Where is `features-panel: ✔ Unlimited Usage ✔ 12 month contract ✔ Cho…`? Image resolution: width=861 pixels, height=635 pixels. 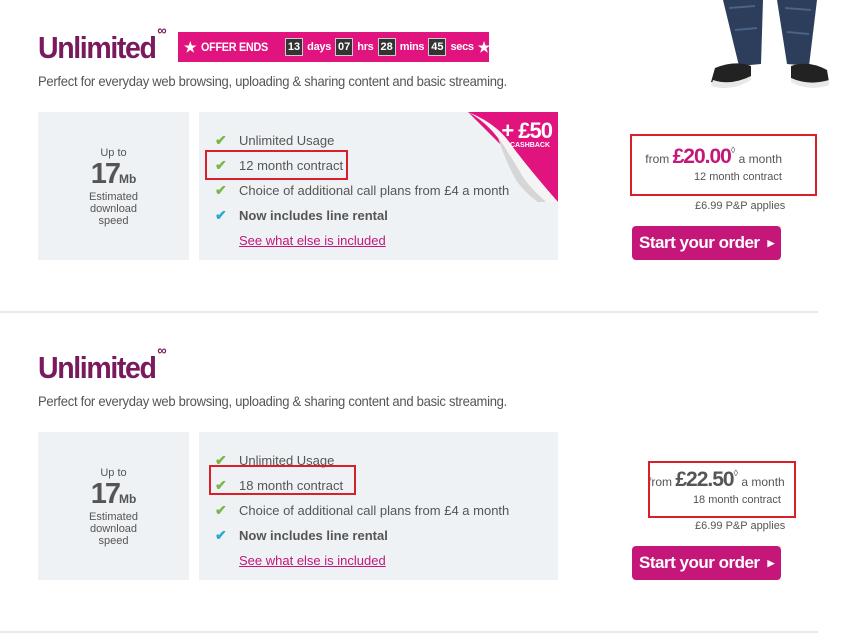
features-panel: ✔ Unlimited Usage ✔ 12 month contract ✔ Cho… is located at coordinates (378, 186).